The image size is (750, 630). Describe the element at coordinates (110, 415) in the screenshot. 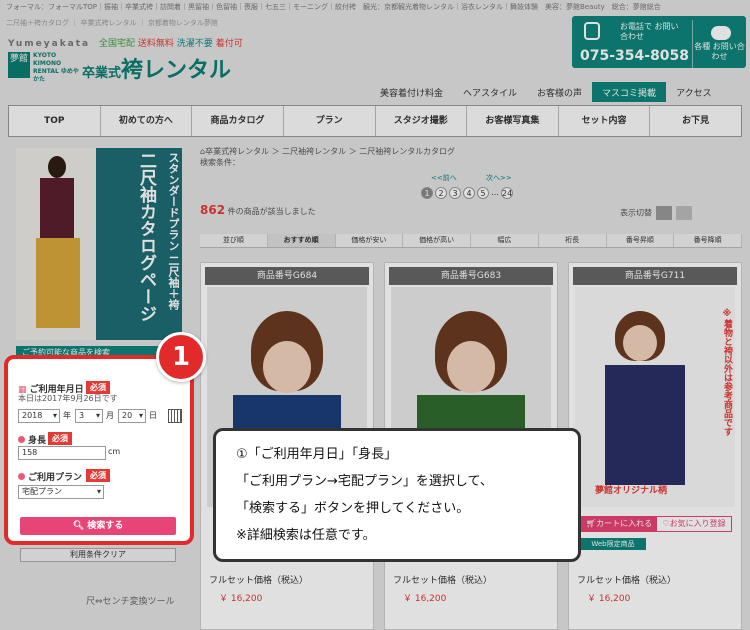

I see `month-unit: 月` at that location.